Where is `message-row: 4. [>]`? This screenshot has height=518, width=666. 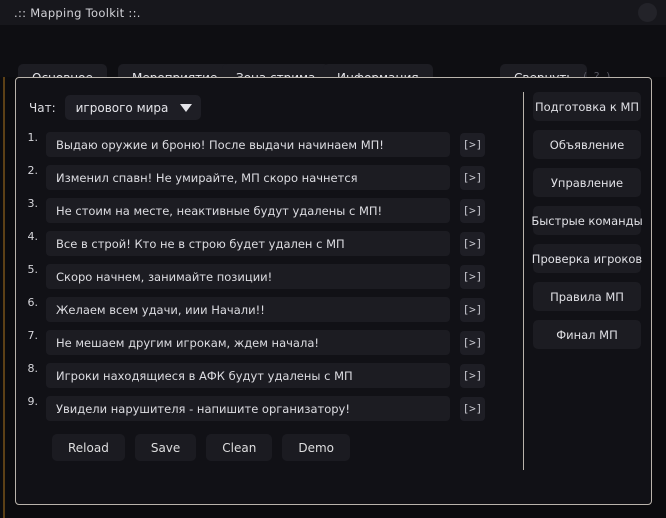 message-row: 4. [>] is located at coordinates (270, 243).